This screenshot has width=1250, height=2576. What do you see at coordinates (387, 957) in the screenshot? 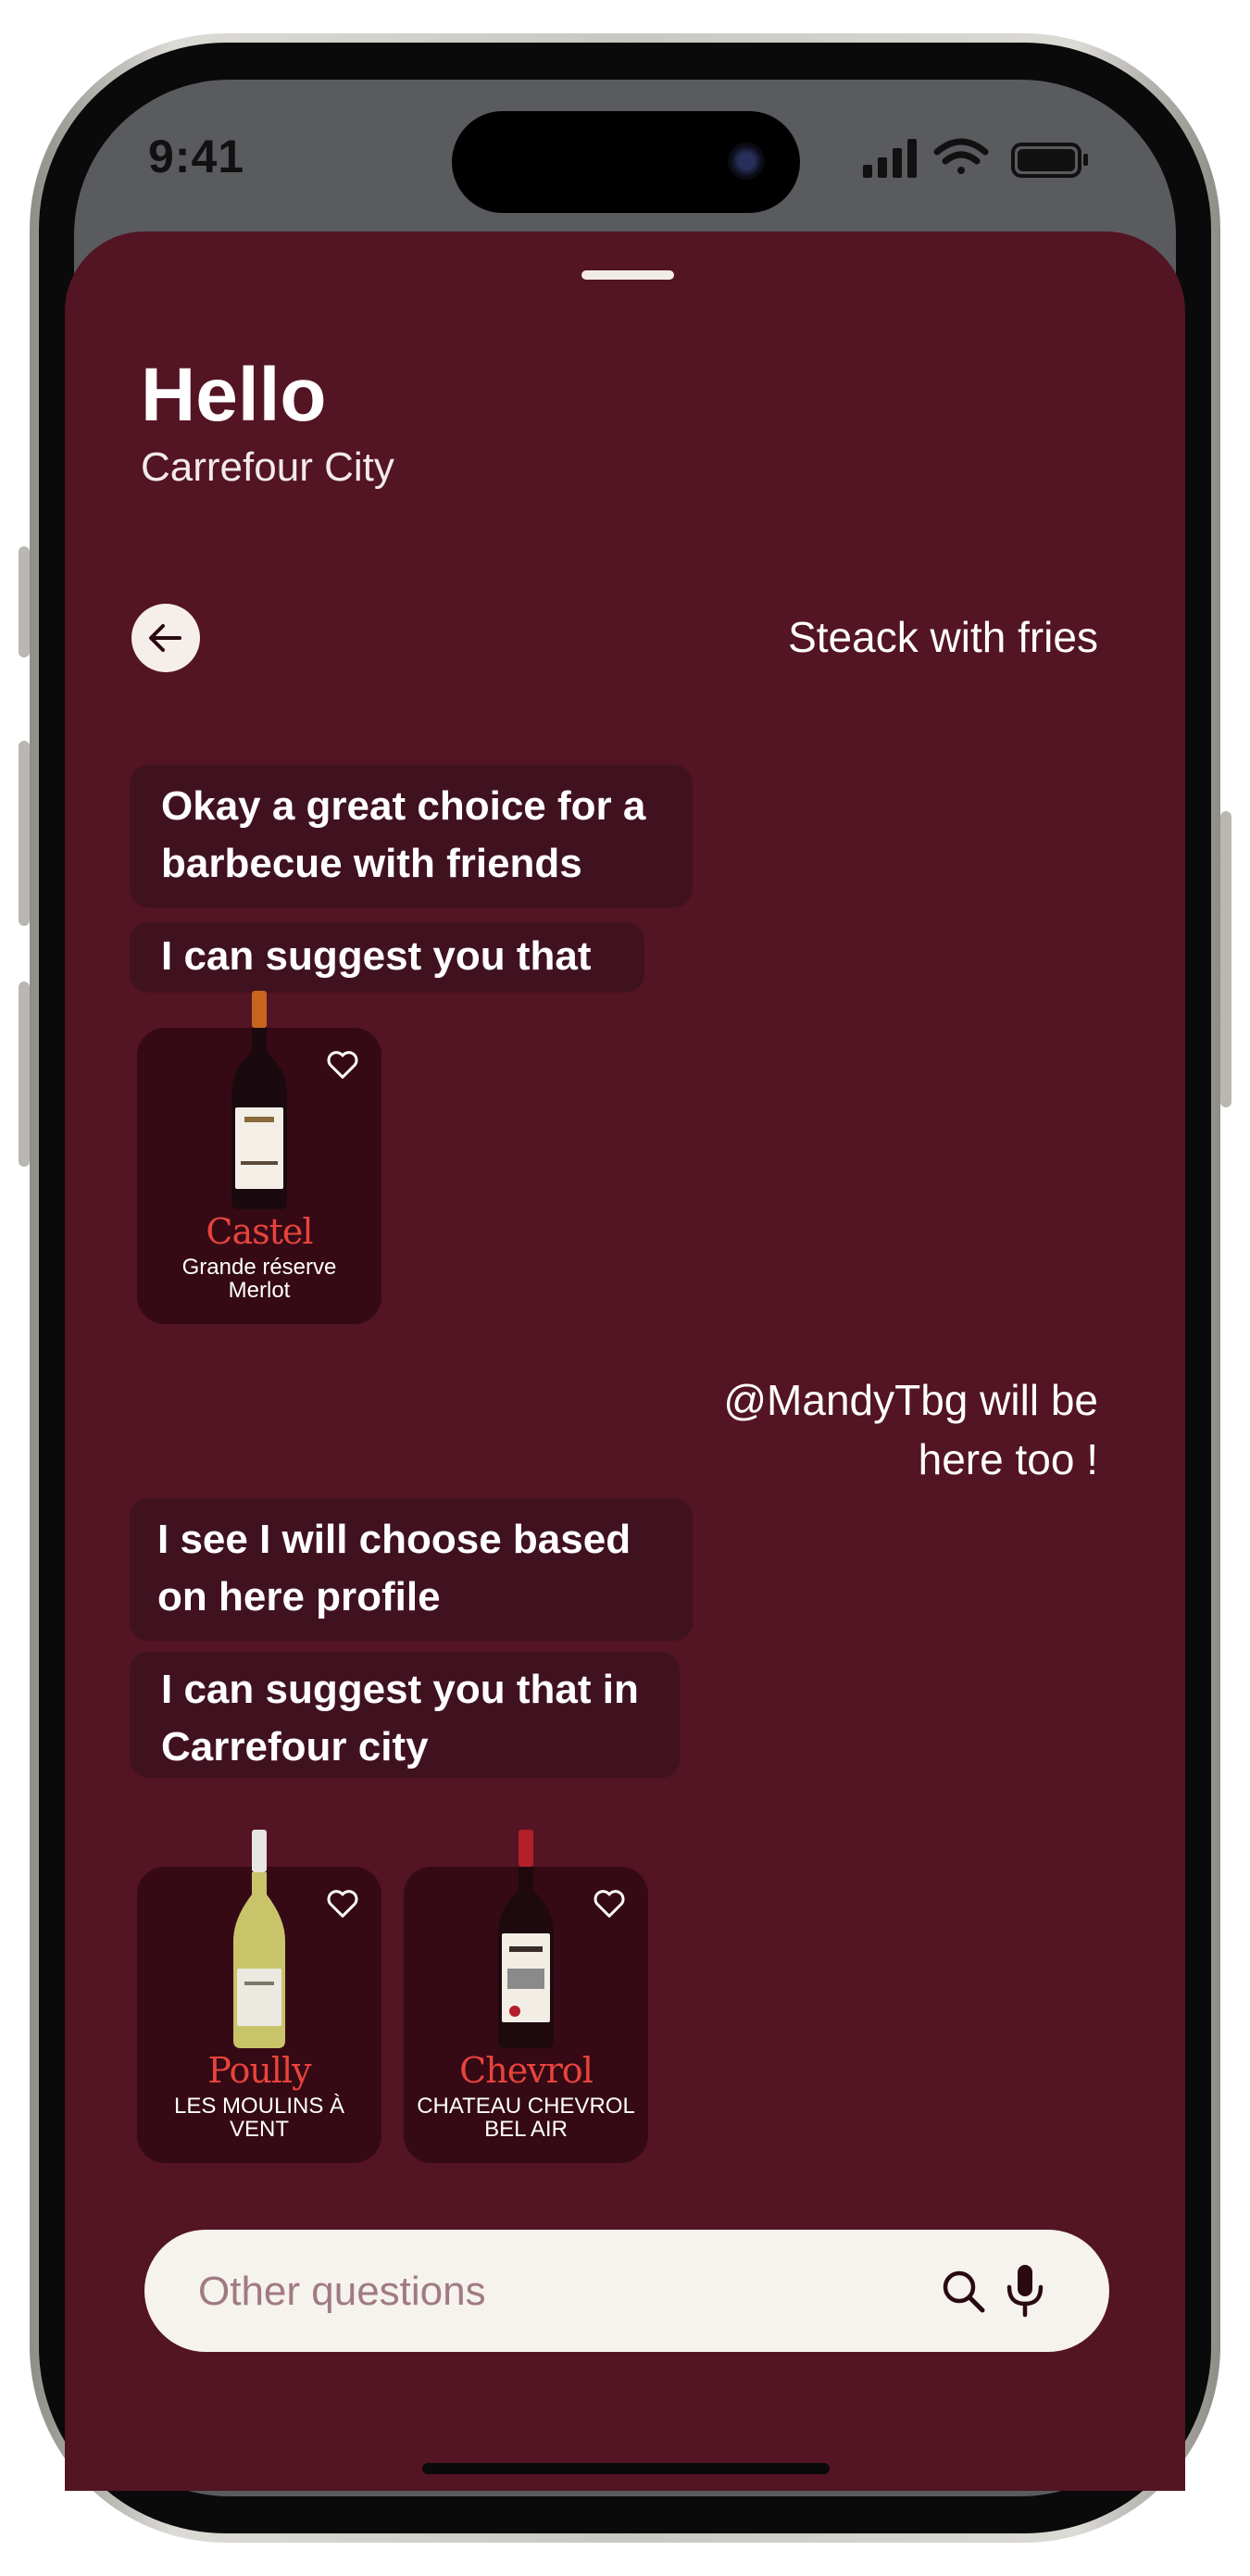
I see `bot-message: I can suggest you that` at bounding box center [387, 957].